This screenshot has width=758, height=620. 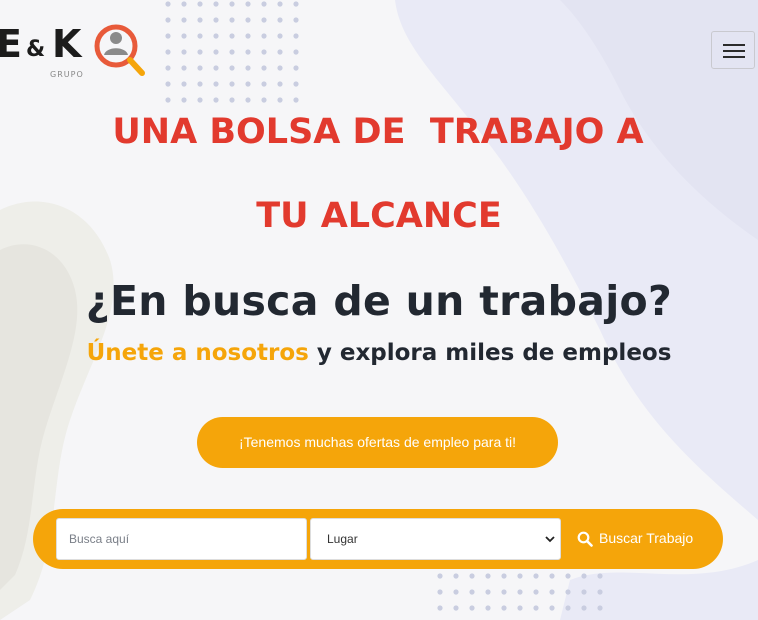 I want to click on hero-title-line1: UNA BOLSA DE TRABAJO A, so click(x=378, y=132).